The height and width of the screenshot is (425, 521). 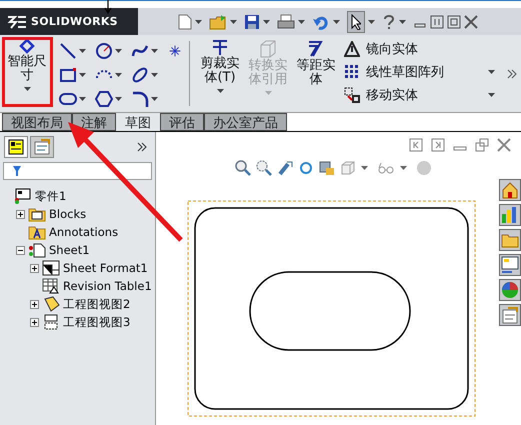 I want to click on ribbon-tab: 评估, so click(x=182, y=122).